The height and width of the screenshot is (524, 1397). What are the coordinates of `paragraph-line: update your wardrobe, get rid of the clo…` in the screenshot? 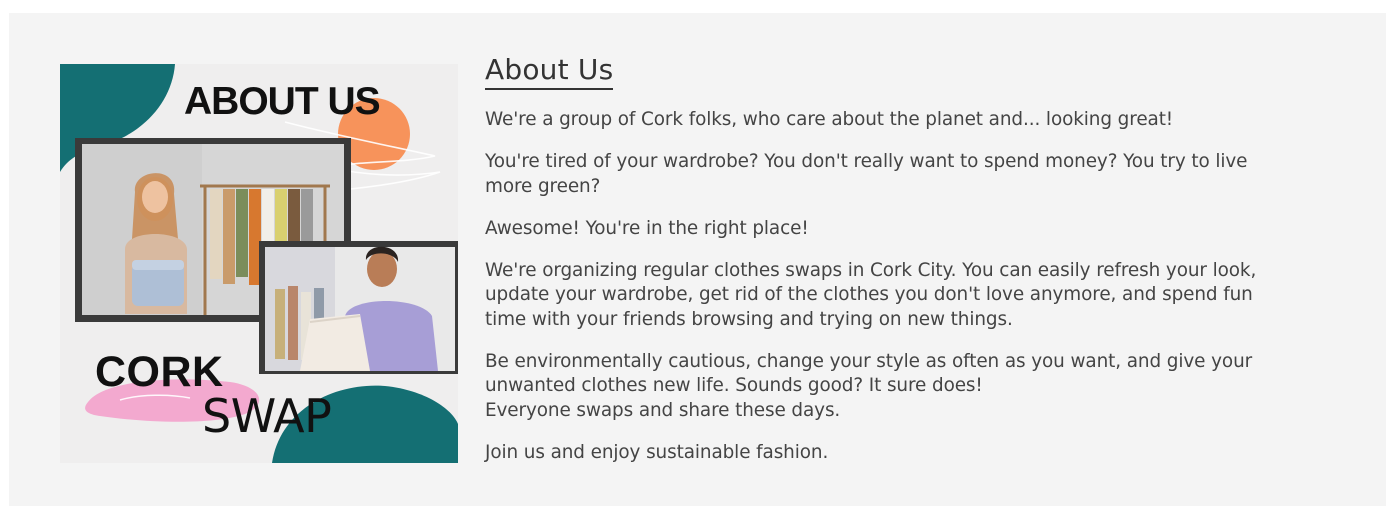 It's located at (869, 295).